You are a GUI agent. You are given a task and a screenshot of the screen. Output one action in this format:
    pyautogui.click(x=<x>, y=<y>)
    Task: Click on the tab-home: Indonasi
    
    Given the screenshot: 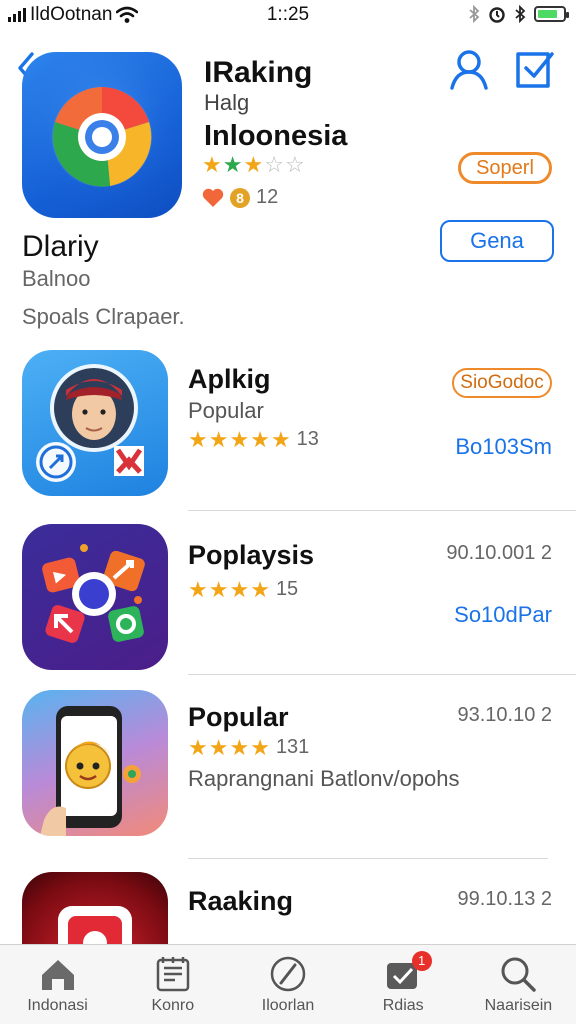 What is the action you would take?
    pyautogui.click(x=57, y=984)
    